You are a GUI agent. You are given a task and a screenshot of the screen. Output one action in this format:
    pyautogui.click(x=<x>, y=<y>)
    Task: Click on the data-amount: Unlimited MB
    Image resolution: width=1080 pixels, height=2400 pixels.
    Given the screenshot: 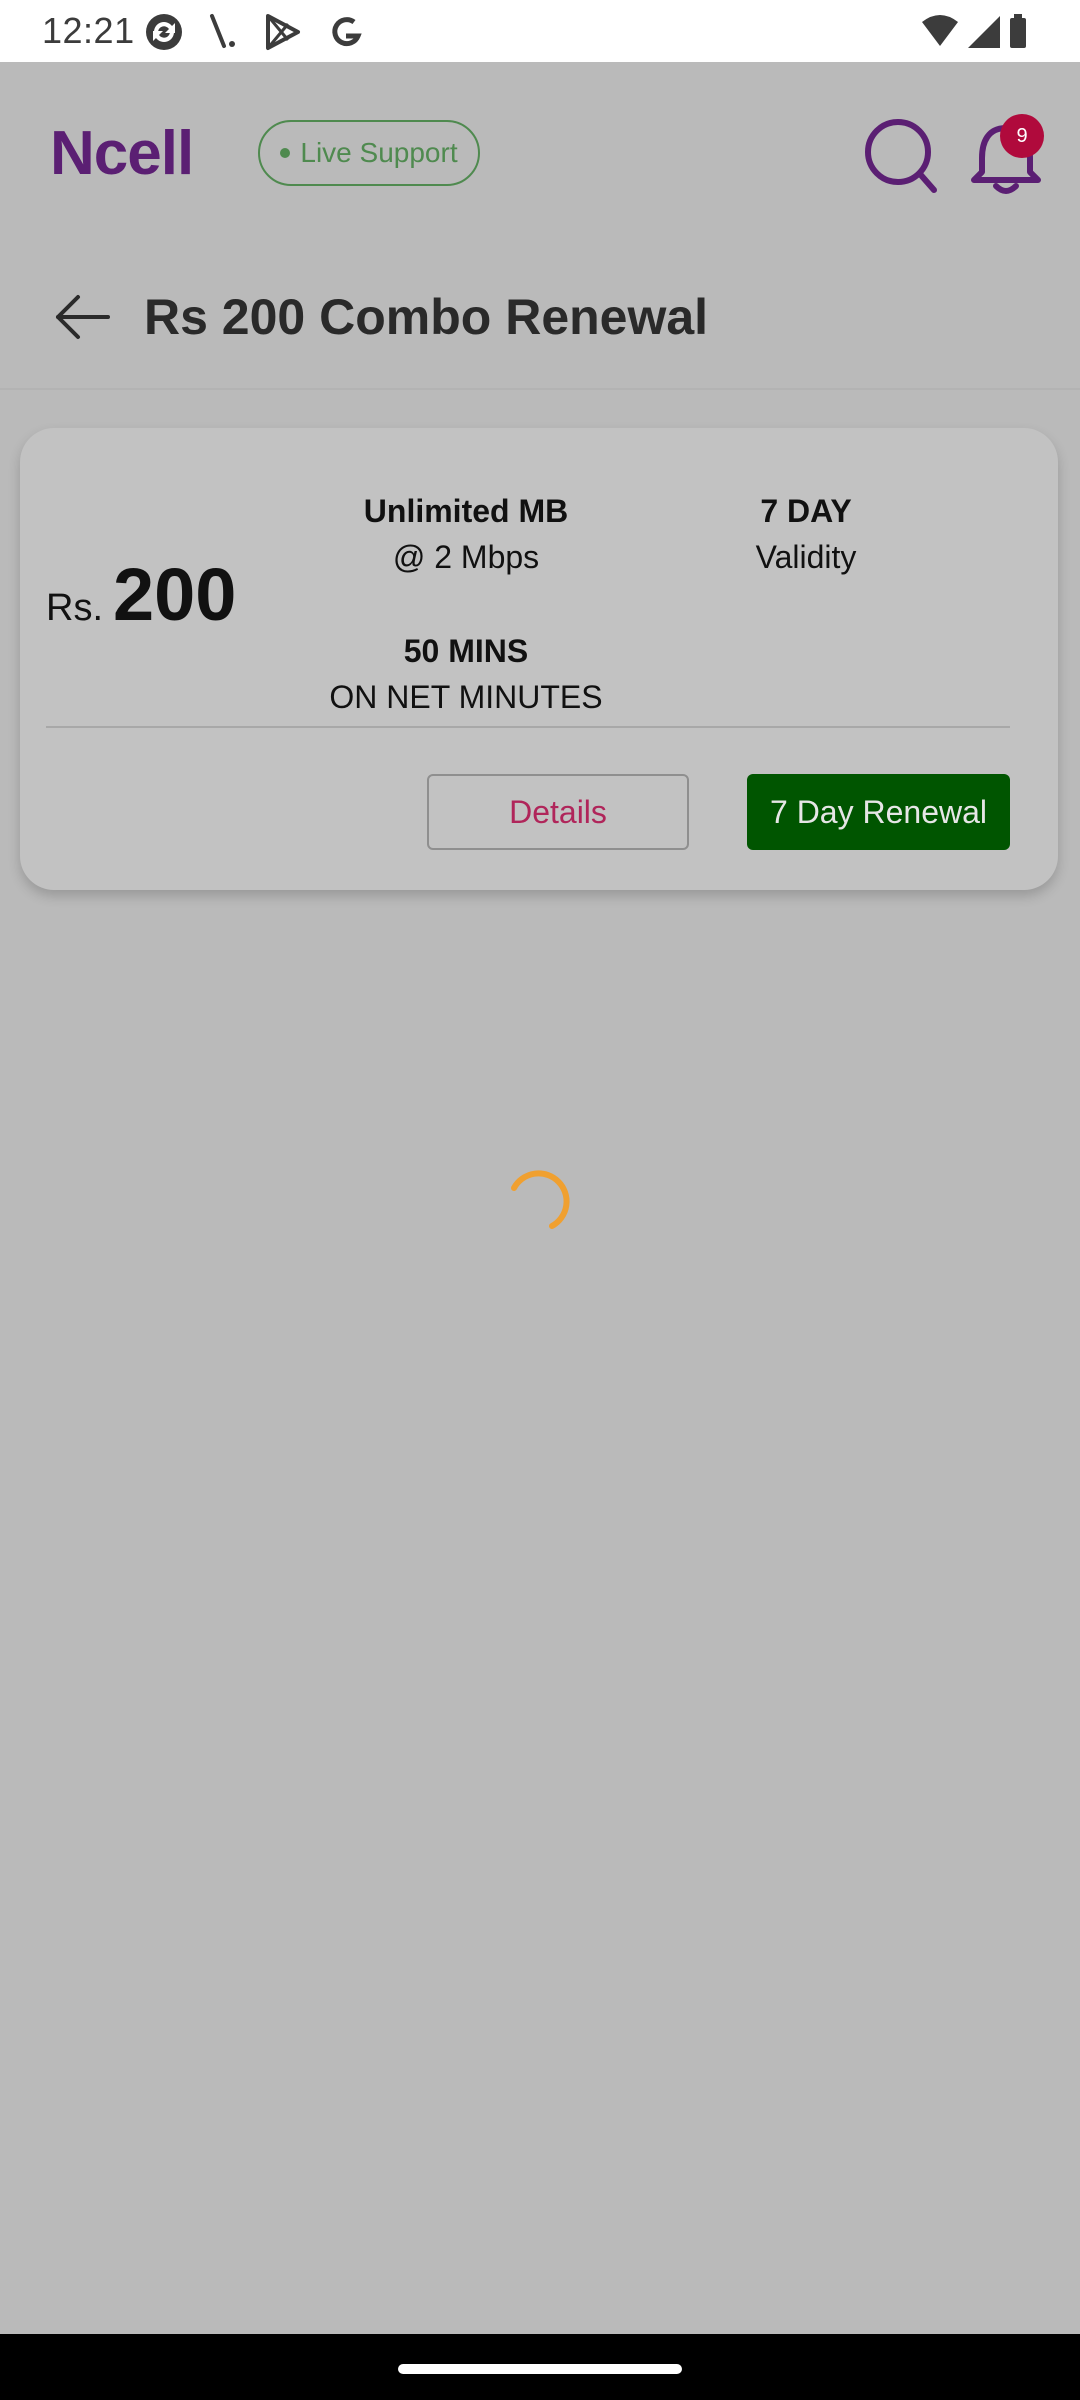 What is the action you would take?
    pyautogui.click(x=466, y=511)
    